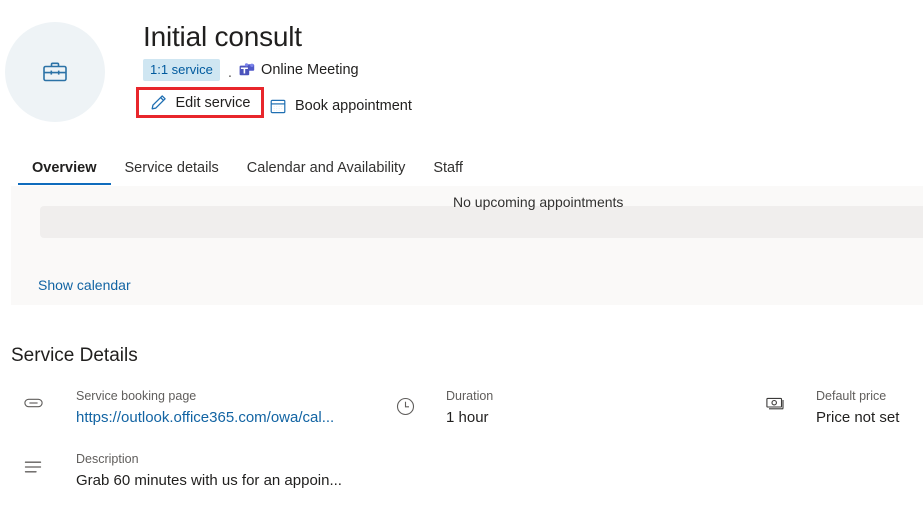 This screenshot has width=923, height=516. I want to click on tab-overview: Overview, so click(64, 172).